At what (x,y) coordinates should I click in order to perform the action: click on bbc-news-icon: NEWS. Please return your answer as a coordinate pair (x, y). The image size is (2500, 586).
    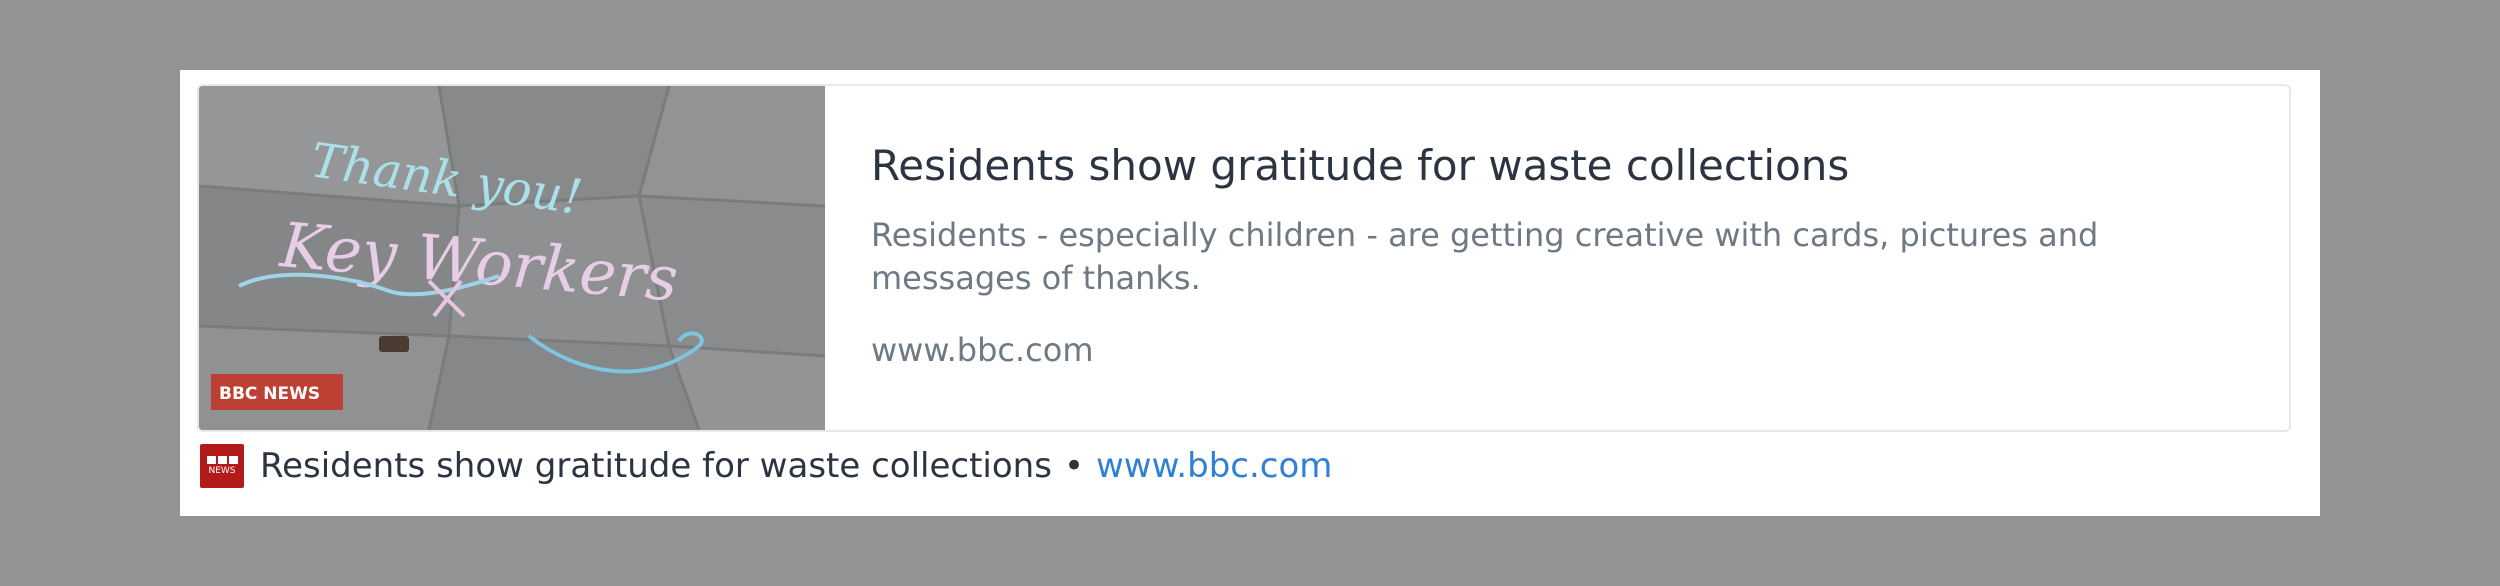
    Looking at the image, I should click on (222, 466).